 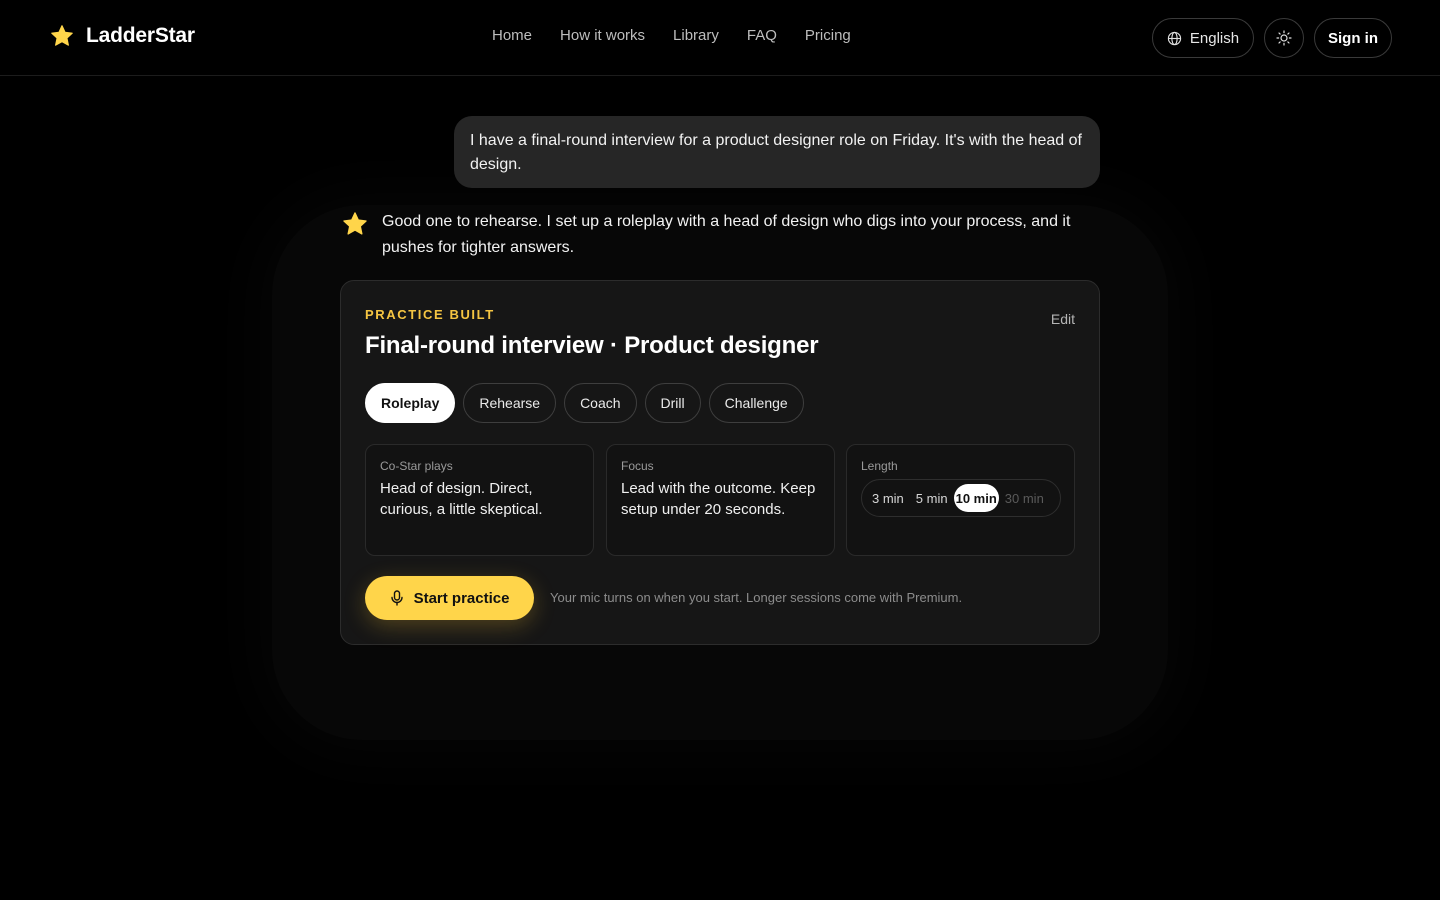 What do you see at coordinates (828, 35) in the screenshot?
I see `nav-pricing: Pricing` at bounding box center [828, 35].